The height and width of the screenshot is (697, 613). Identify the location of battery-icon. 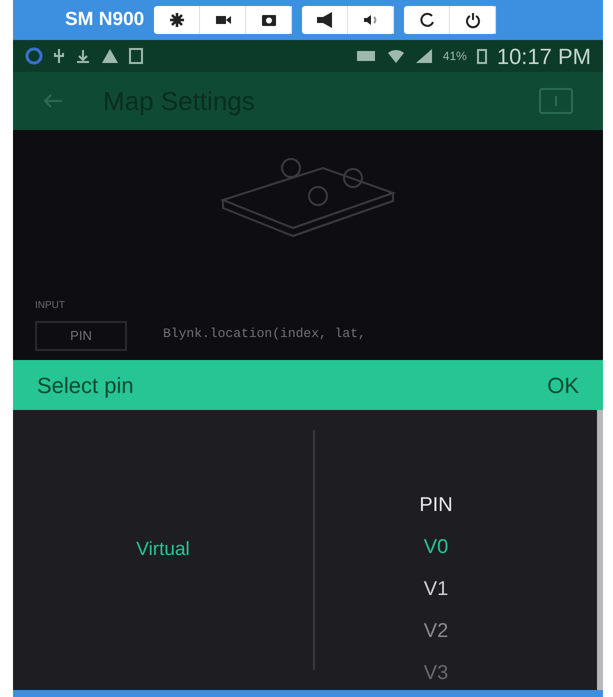
(481, 56).